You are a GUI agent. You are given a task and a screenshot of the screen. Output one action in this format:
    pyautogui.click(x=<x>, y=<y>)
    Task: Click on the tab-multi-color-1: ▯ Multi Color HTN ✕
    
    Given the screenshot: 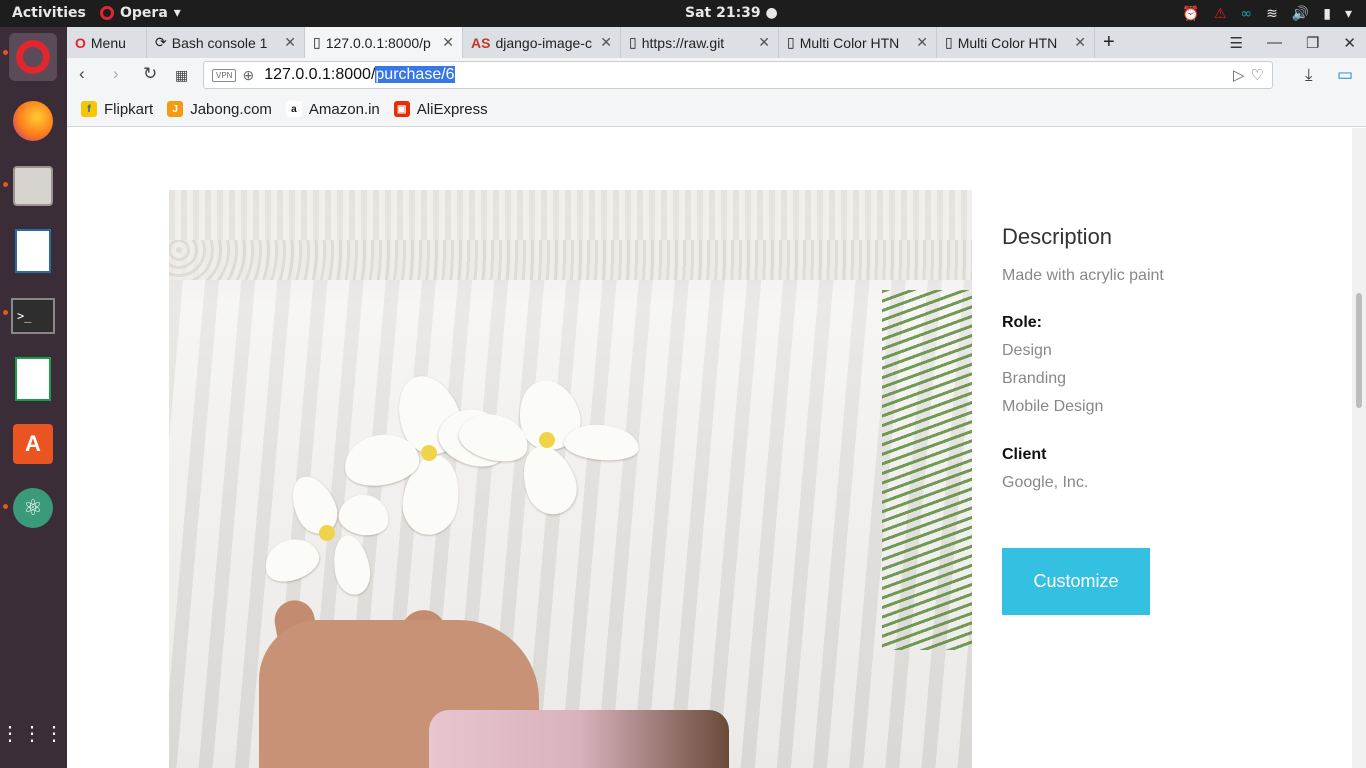 What is the action you would take?
    pyautogui.click(x=858, y=42)
    